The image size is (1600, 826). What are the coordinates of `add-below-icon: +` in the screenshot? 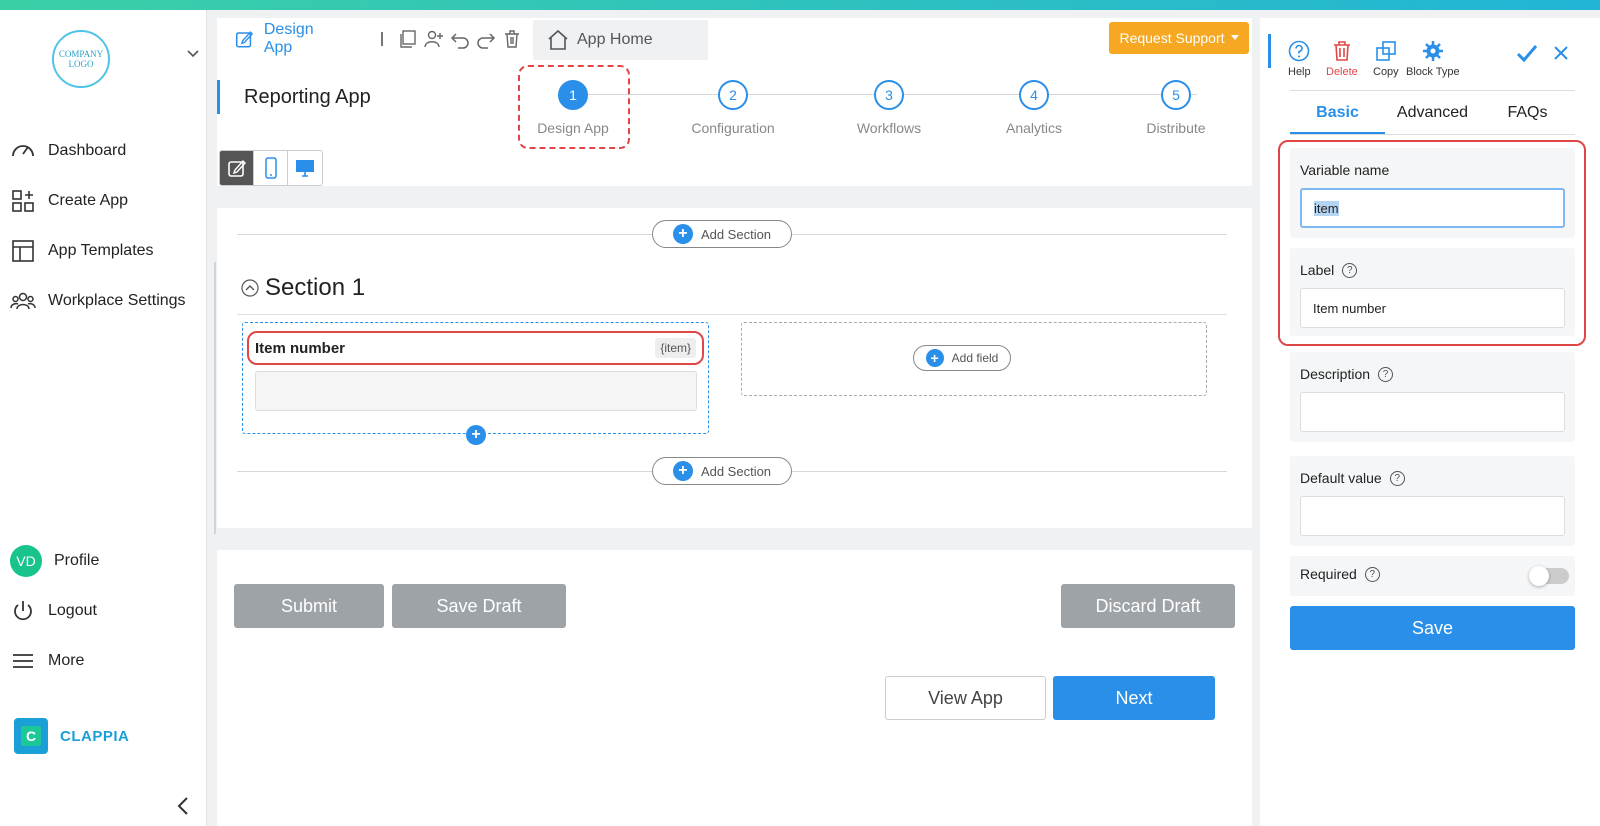 It's located at (476, 435).